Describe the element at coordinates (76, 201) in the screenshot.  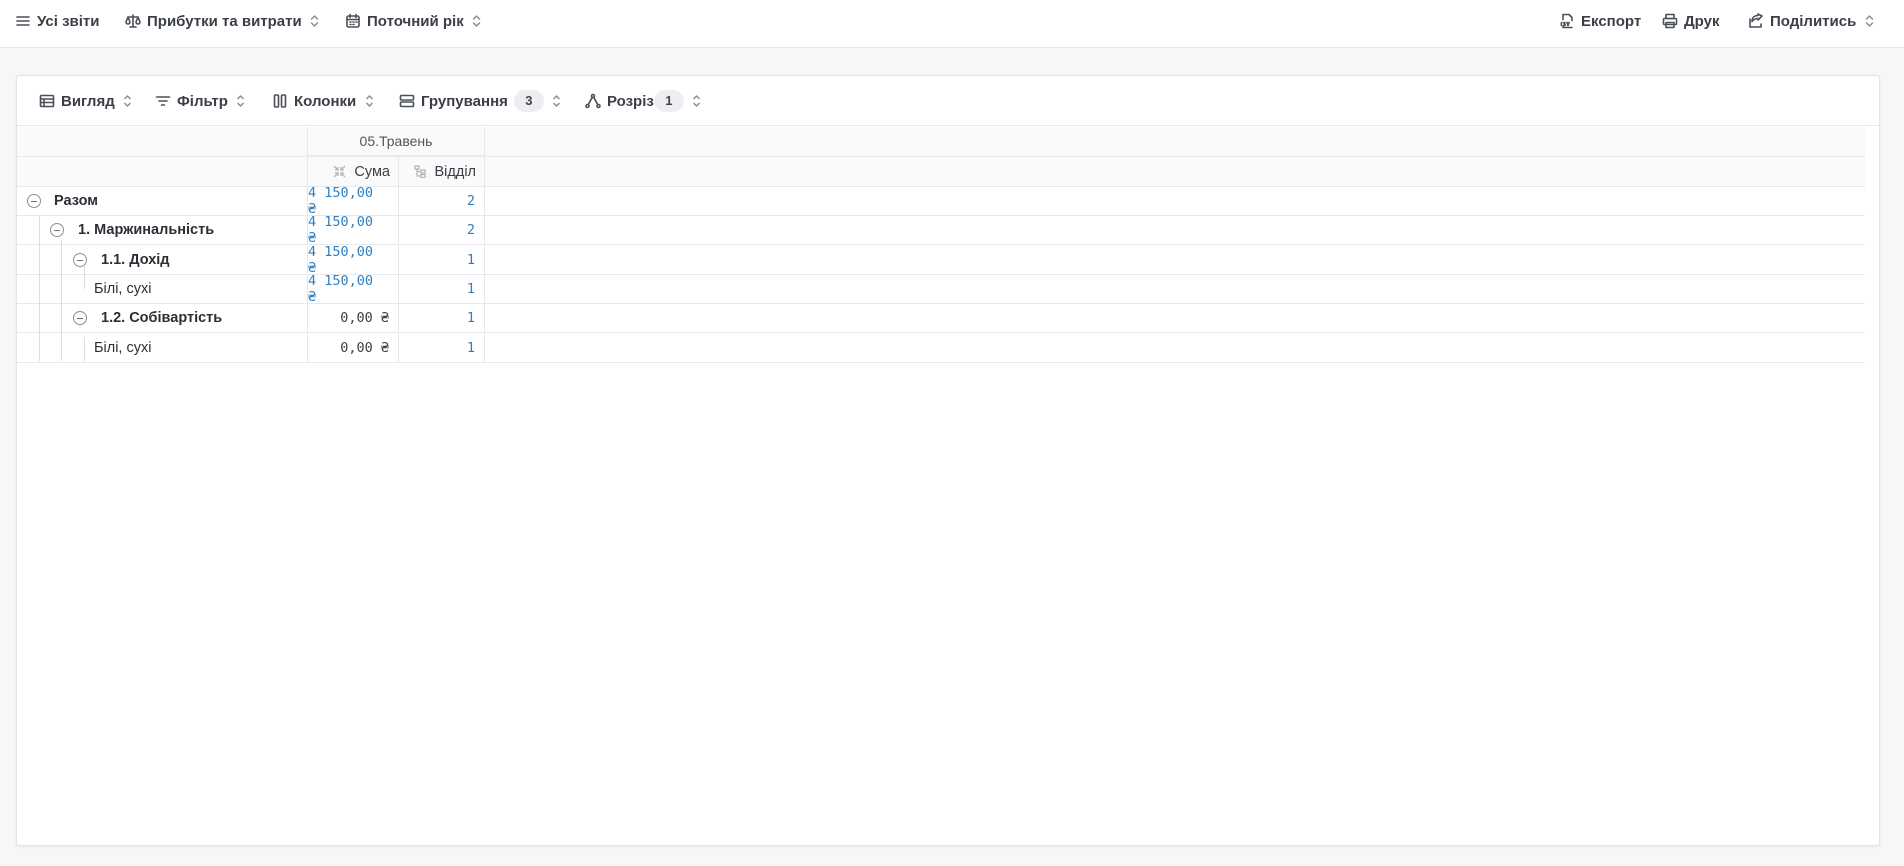
I see `row-label: Разом` at that location.